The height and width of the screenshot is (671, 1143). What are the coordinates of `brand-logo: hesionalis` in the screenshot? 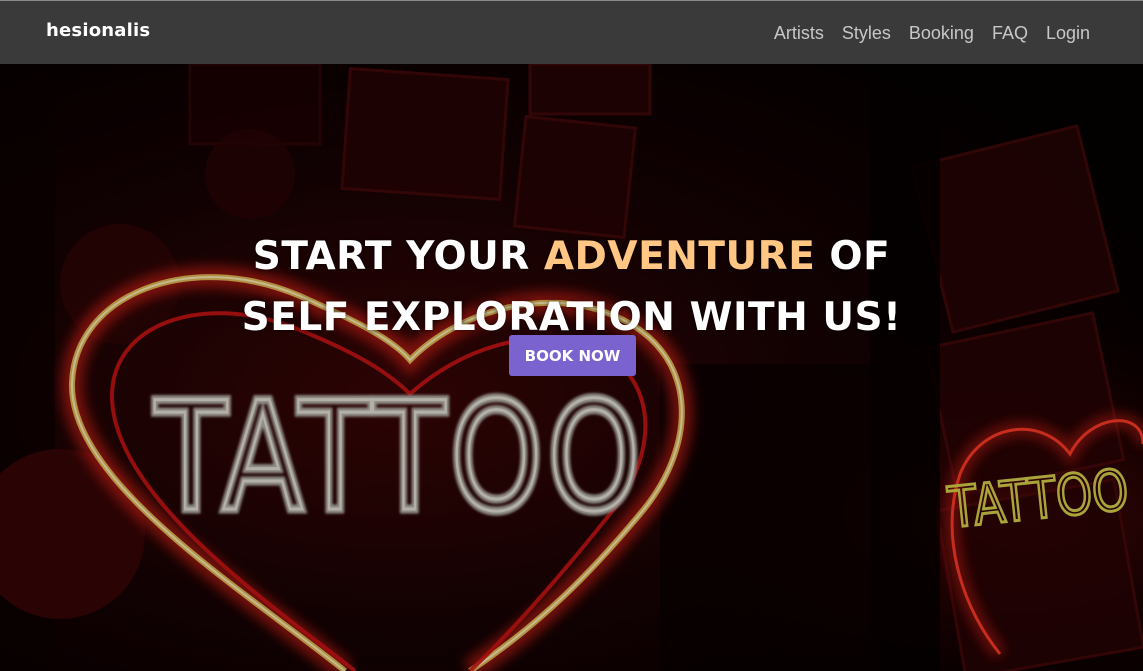 It's located at (98, 30).